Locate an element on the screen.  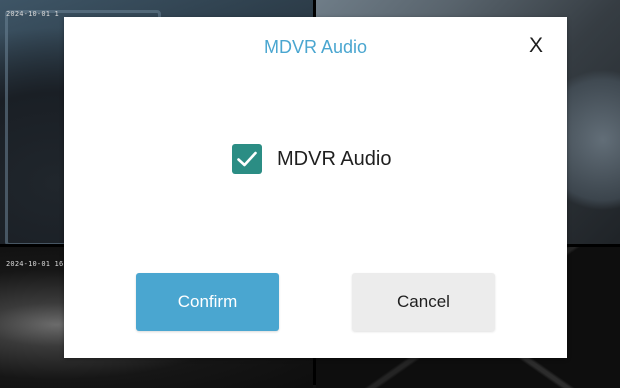
checkbox-label: MDVR Audio is located at coordinates (334, 158).